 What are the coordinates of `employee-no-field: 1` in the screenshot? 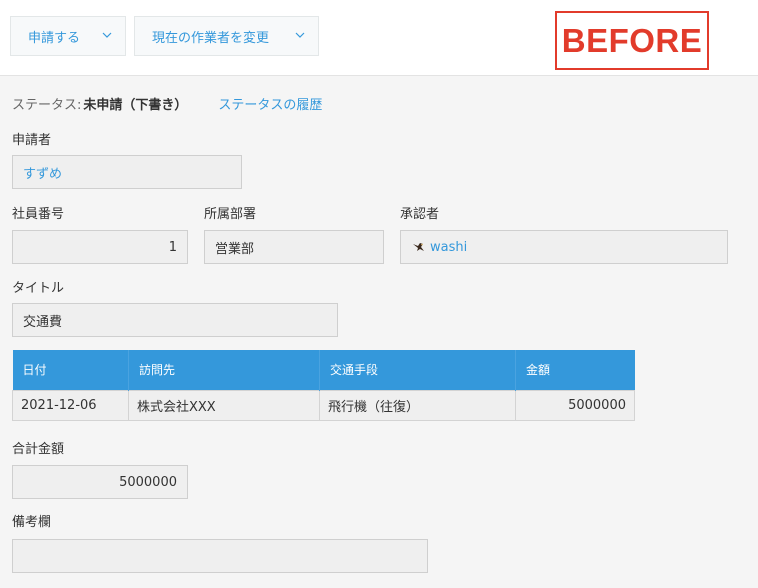 It's located at (100, 247).